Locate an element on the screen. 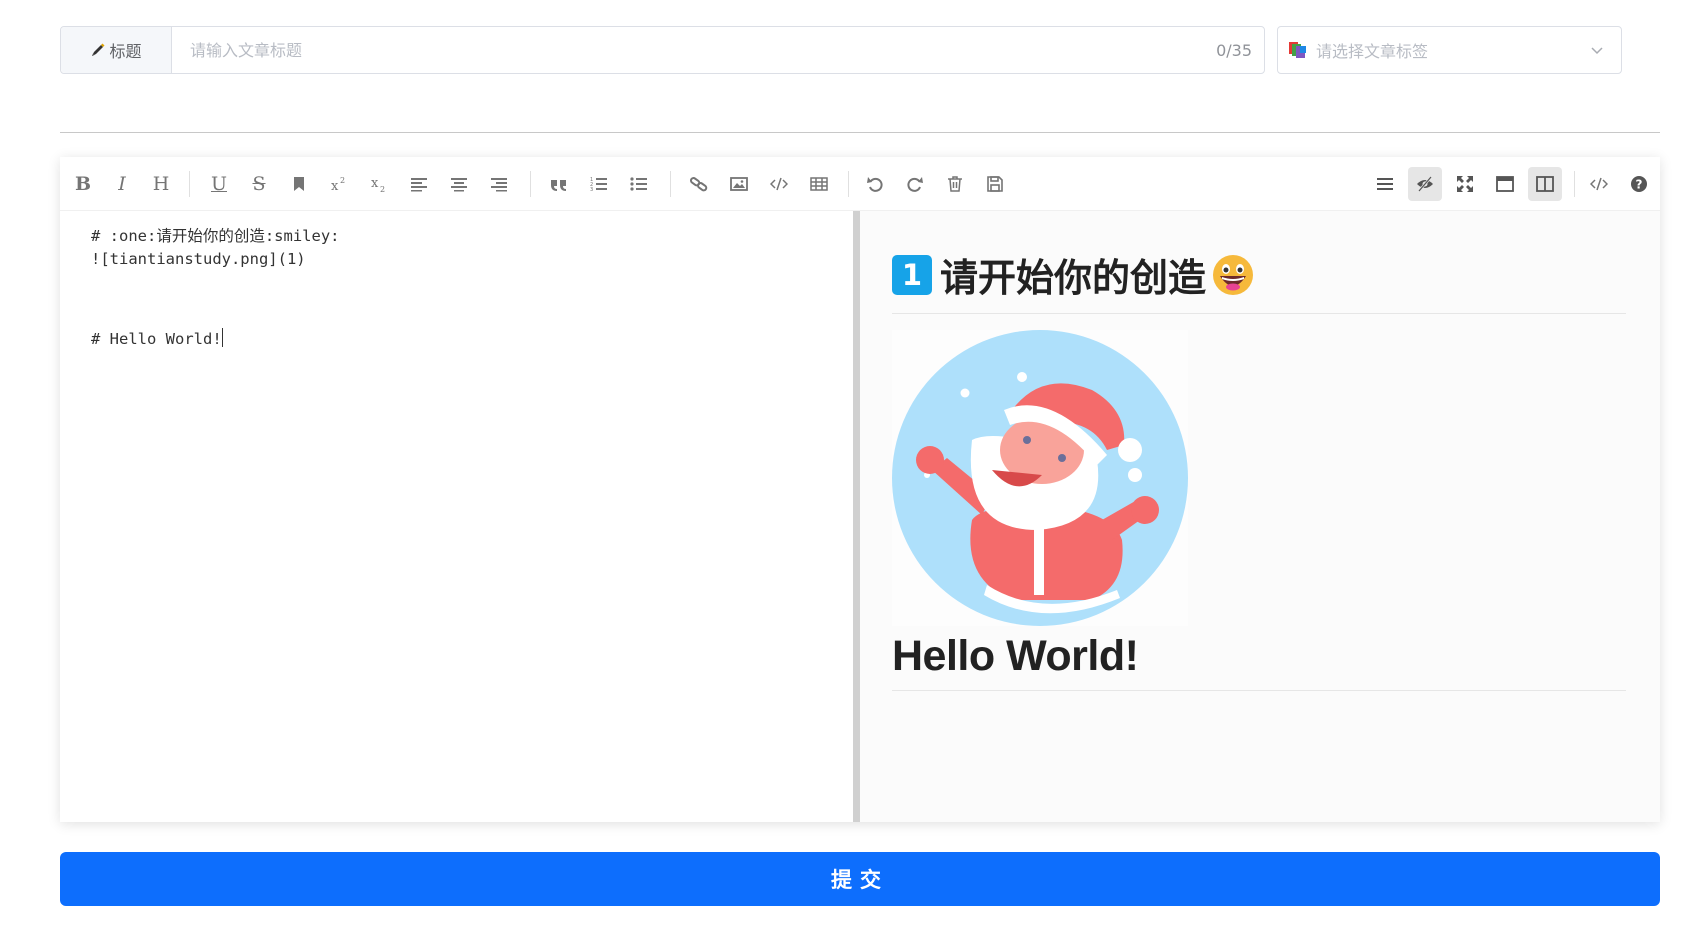 The height and width of the screenshot is (943, 1698). align-center-icon is located at coordinates (459, 185).